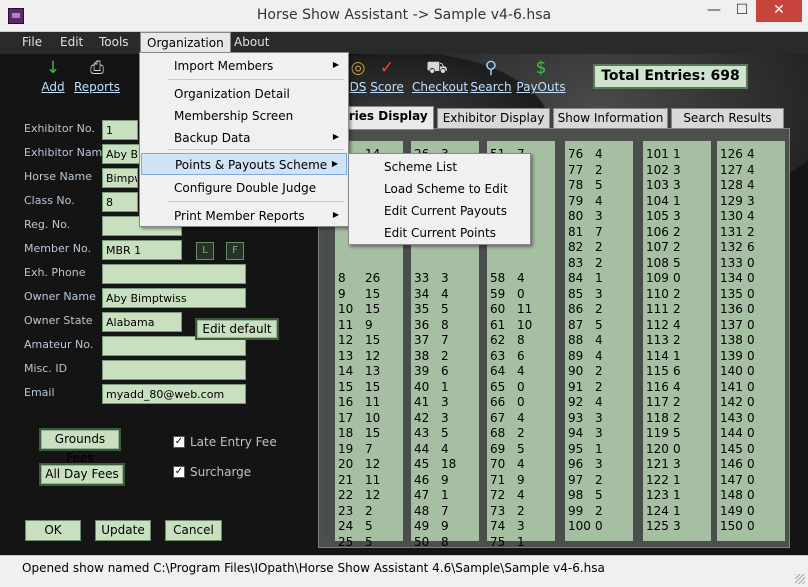 The width and height of the screenshot is (808, 587). I want to click on maximize-button: ☐, so click(742, 11).